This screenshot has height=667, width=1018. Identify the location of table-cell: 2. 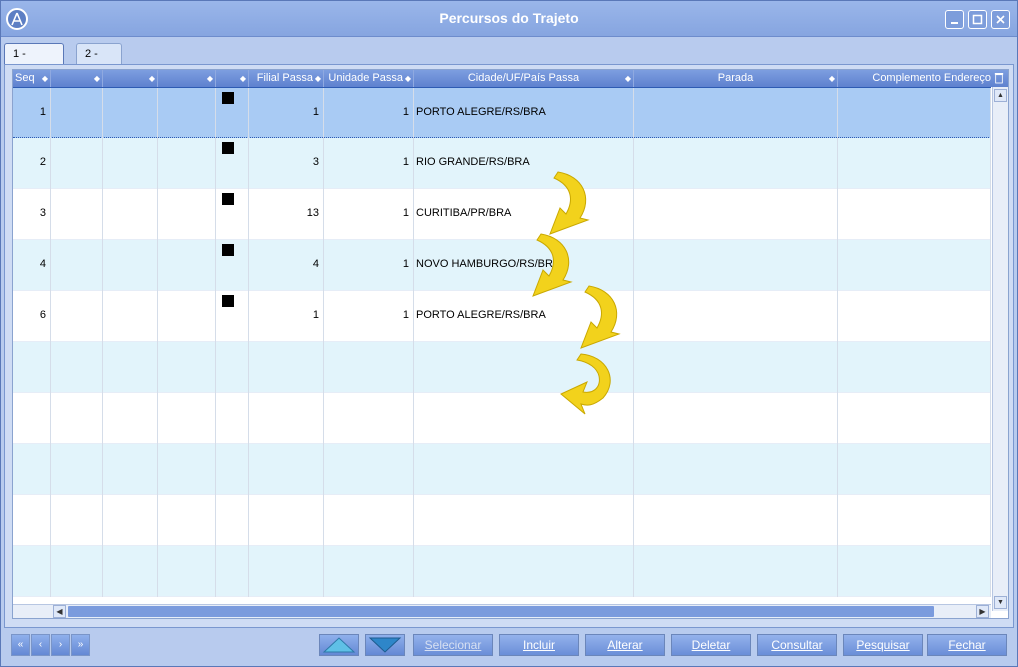
(32, 163).